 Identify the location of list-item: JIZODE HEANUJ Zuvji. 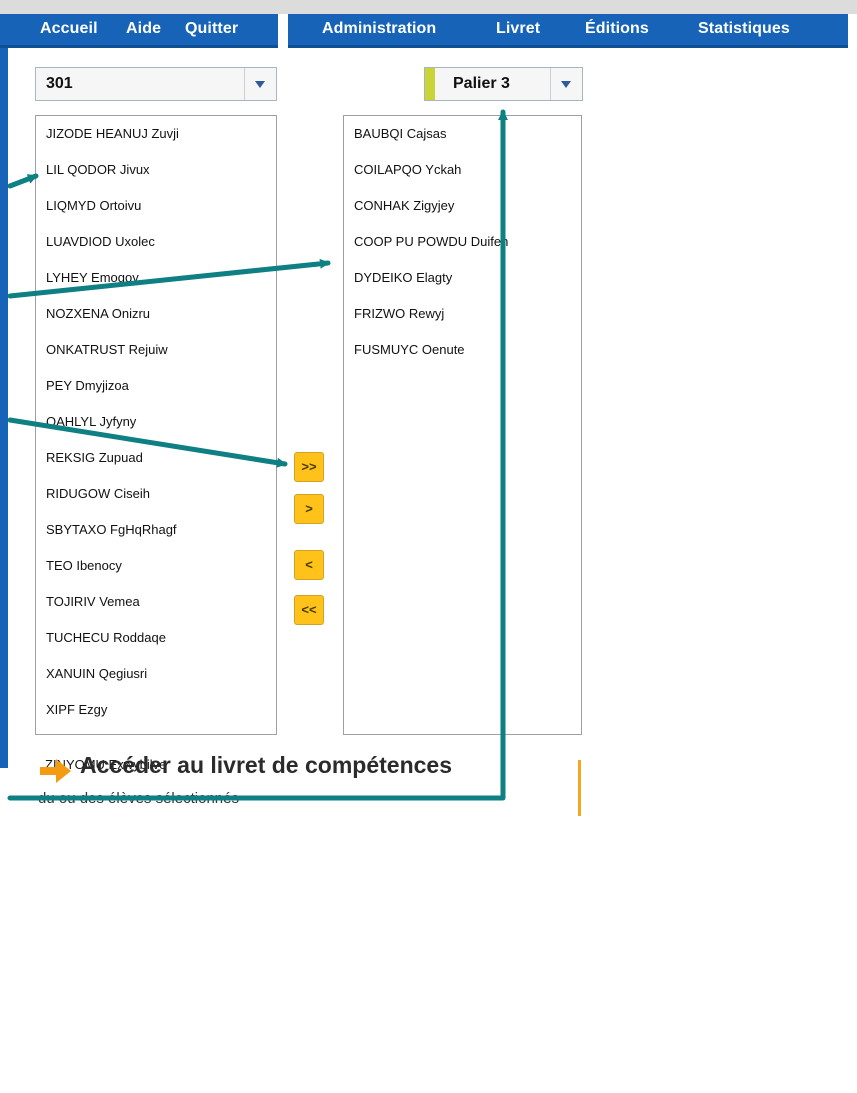
(112, 133).